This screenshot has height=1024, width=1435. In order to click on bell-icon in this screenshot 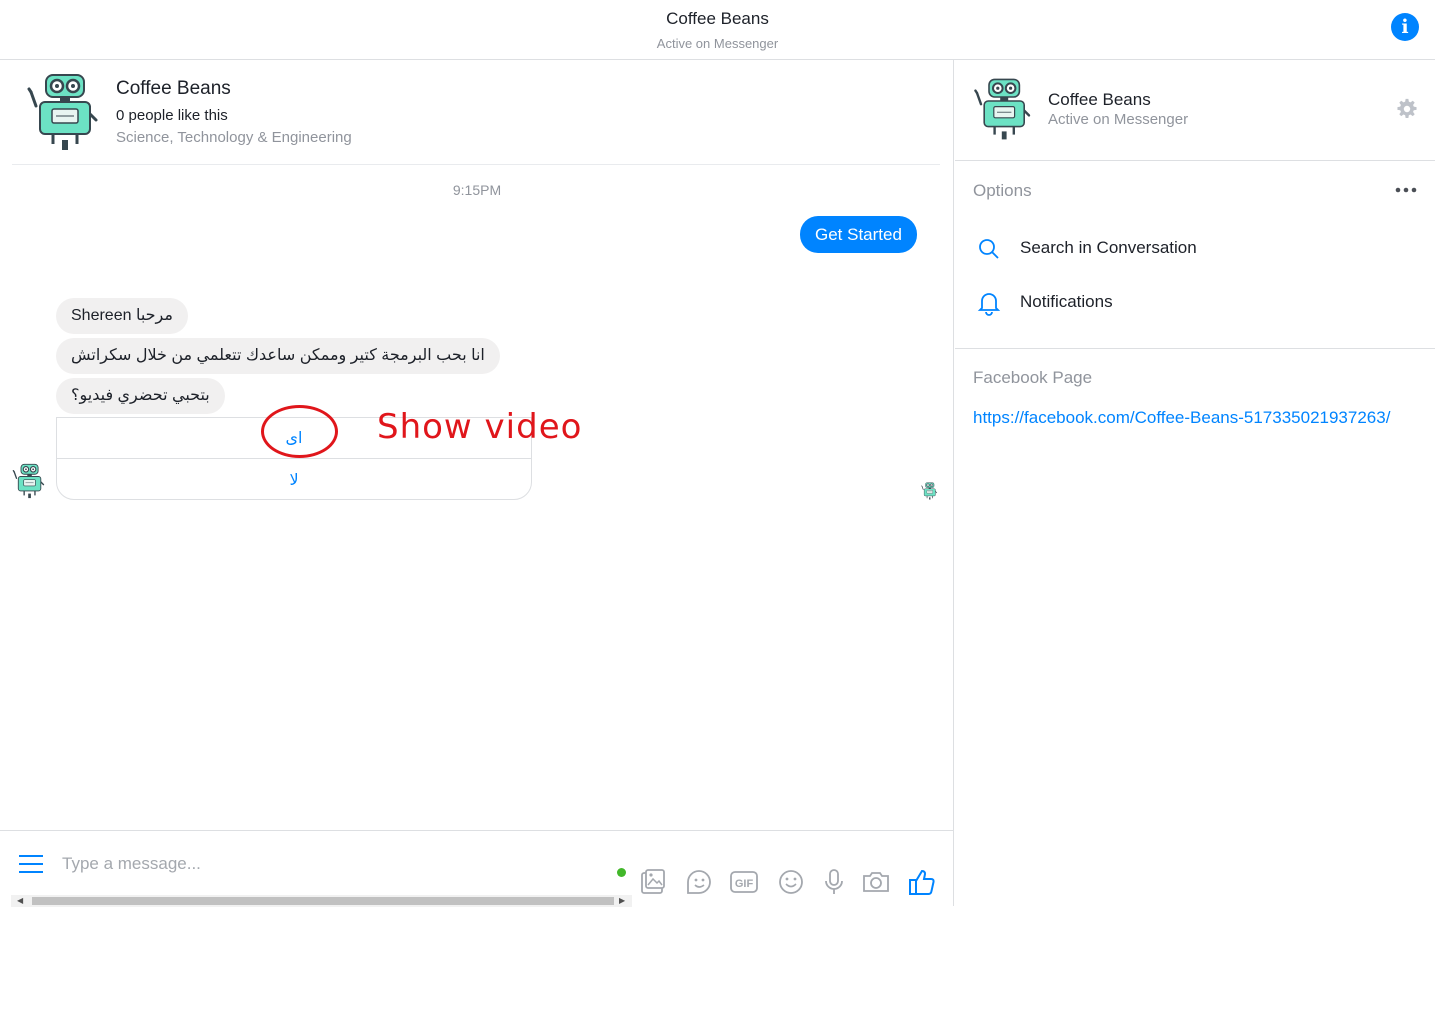, I will do `click(989, 304)`.